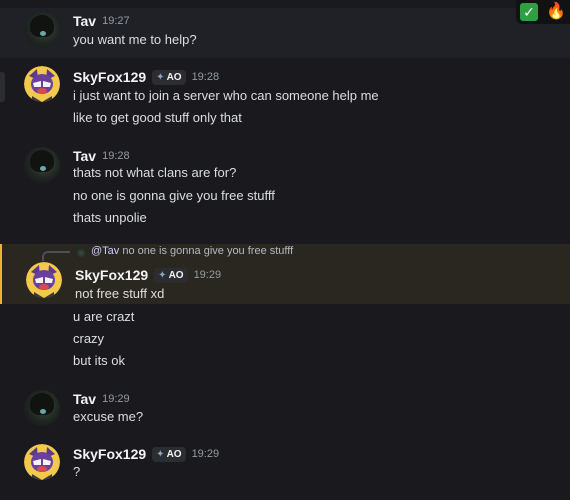 The height and width of the screenshot is (500, 570). What do you see at coordinates (99, 360) in the screenshot?
I see `message-text: but its ok` at bounding box center [99, 360].